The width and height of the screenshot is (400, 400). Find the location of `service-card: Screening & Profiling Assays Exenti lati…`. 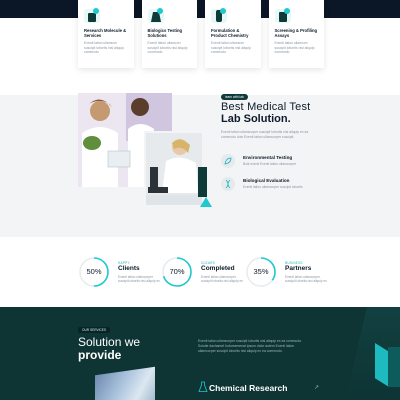

service-card: Screening & Profiling Assays Exenti lati… is located at coordinates (296, 34).